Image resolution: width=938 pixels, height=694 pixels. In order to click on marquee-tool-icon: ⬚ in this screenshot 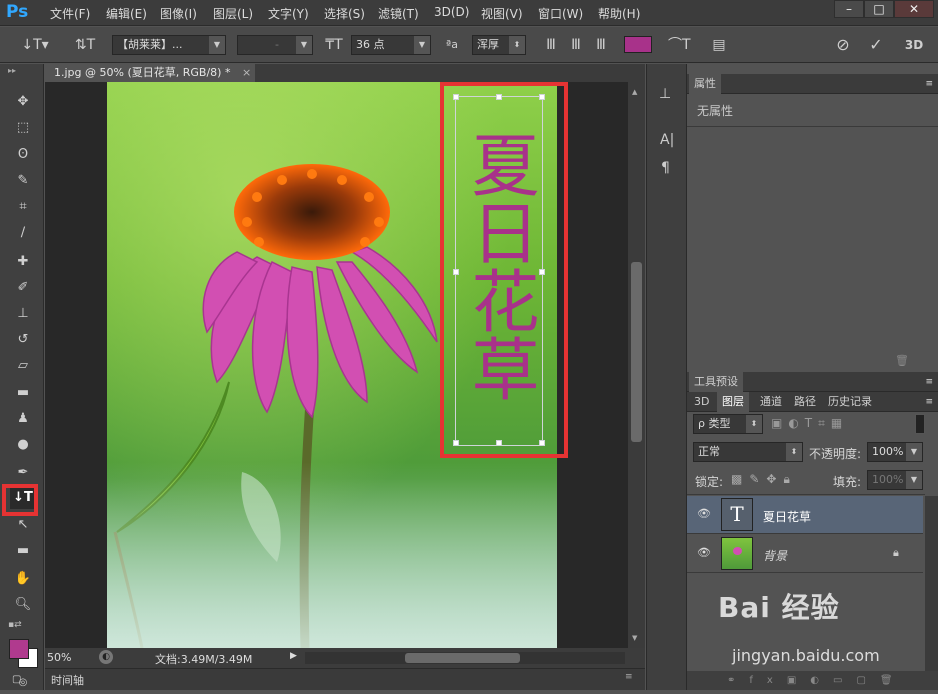, I will do `click(23, 128)`.